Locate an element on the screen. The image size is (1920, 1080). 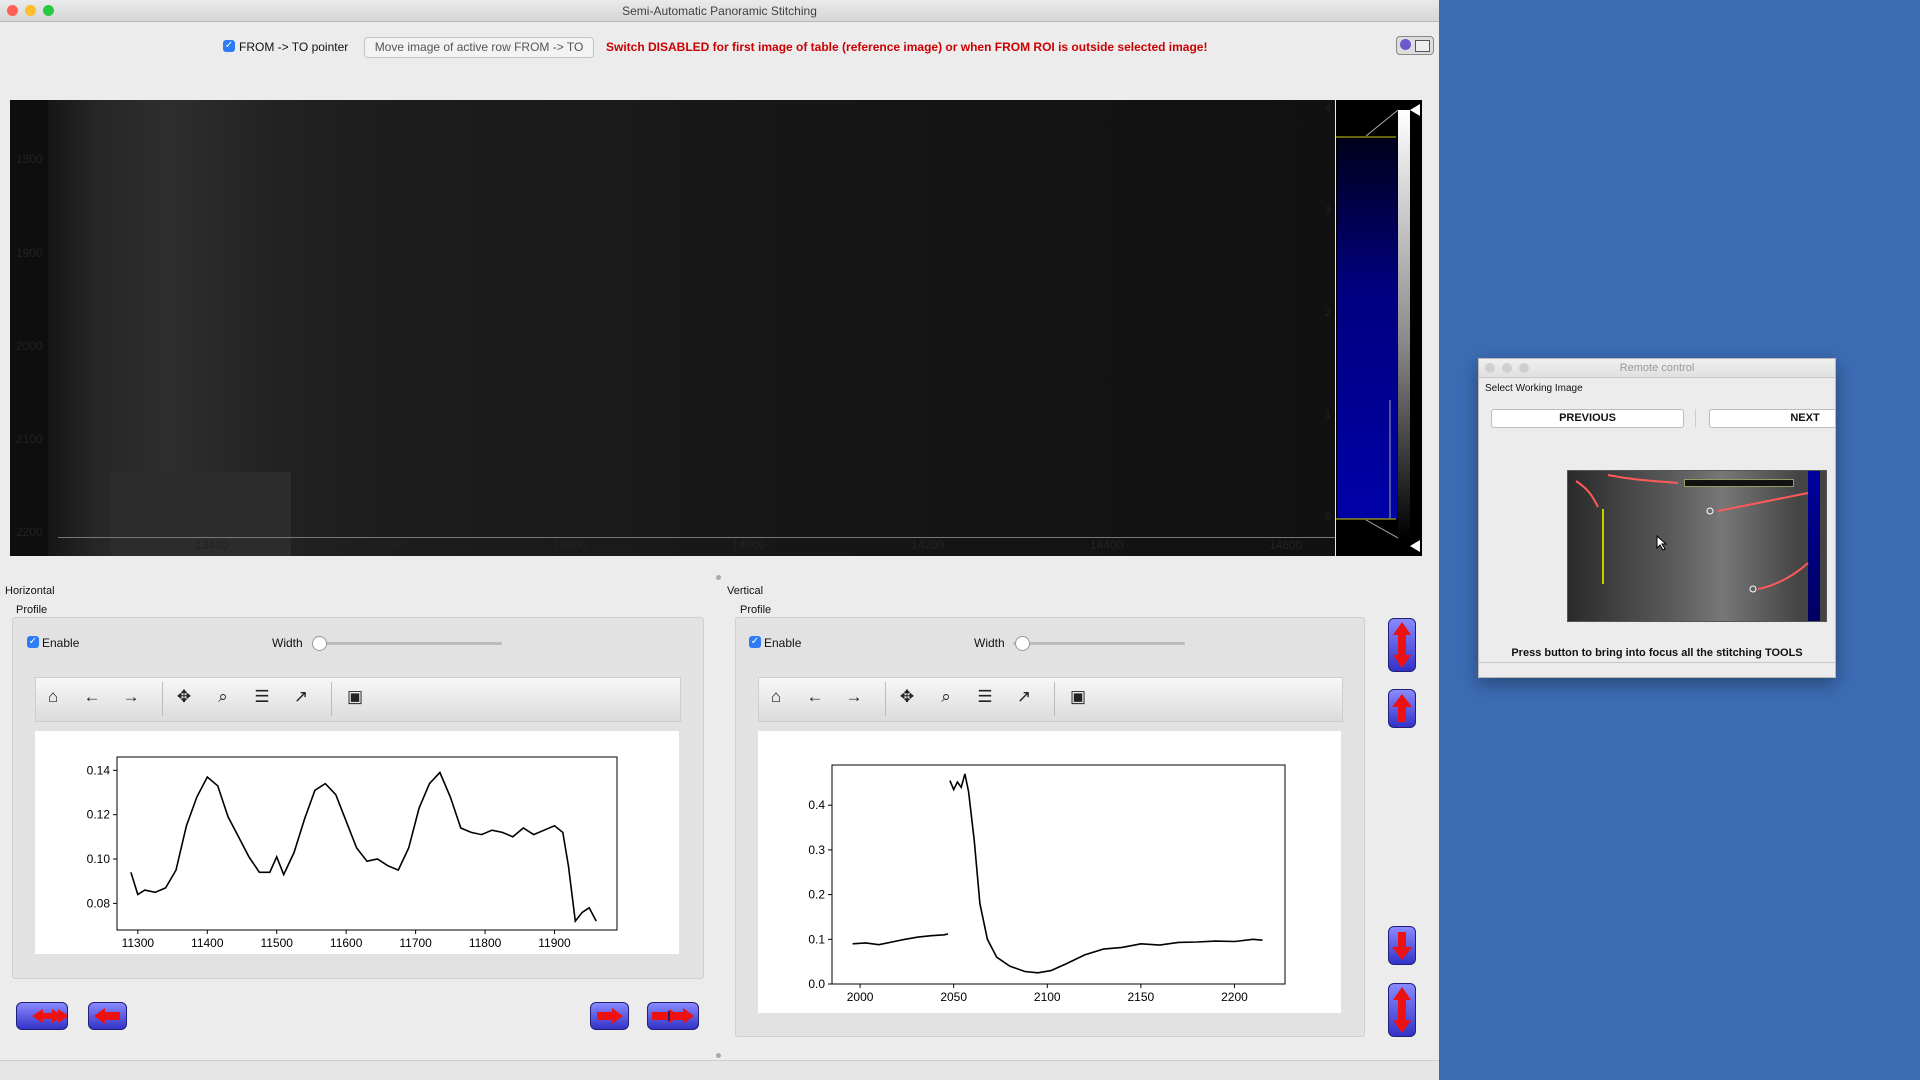
image-y-tick-label: 2200 is located at coordinates (29, 532).